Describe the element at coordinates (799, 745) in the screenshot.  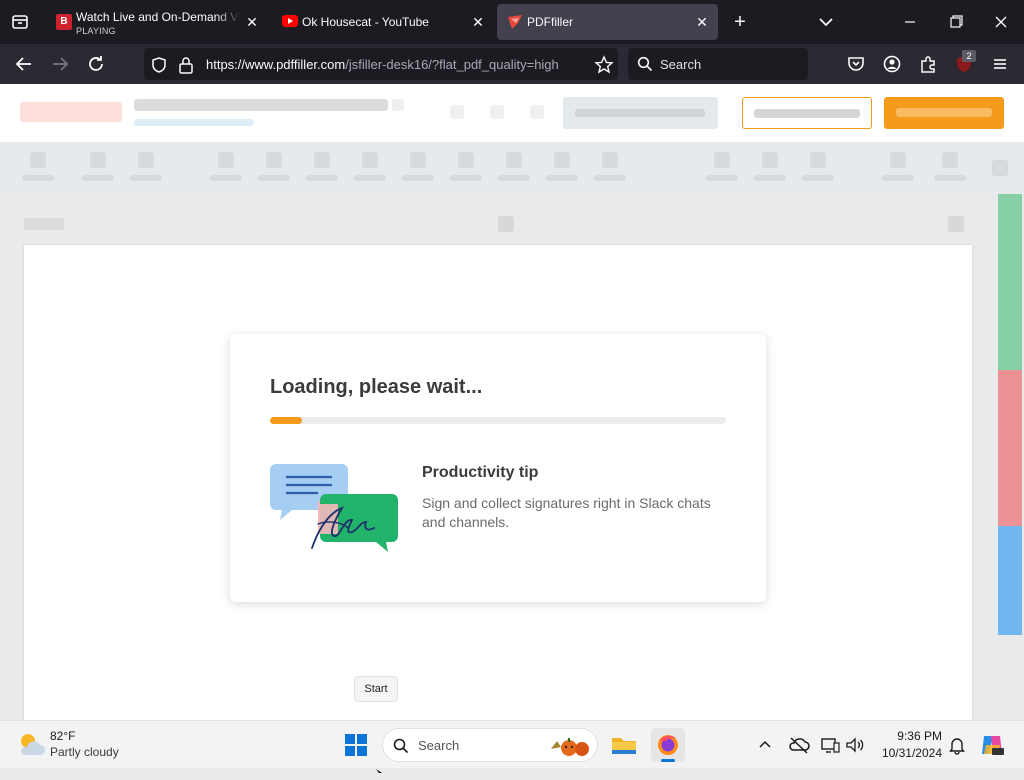
I see `onedrive-offline-icon` at that location.